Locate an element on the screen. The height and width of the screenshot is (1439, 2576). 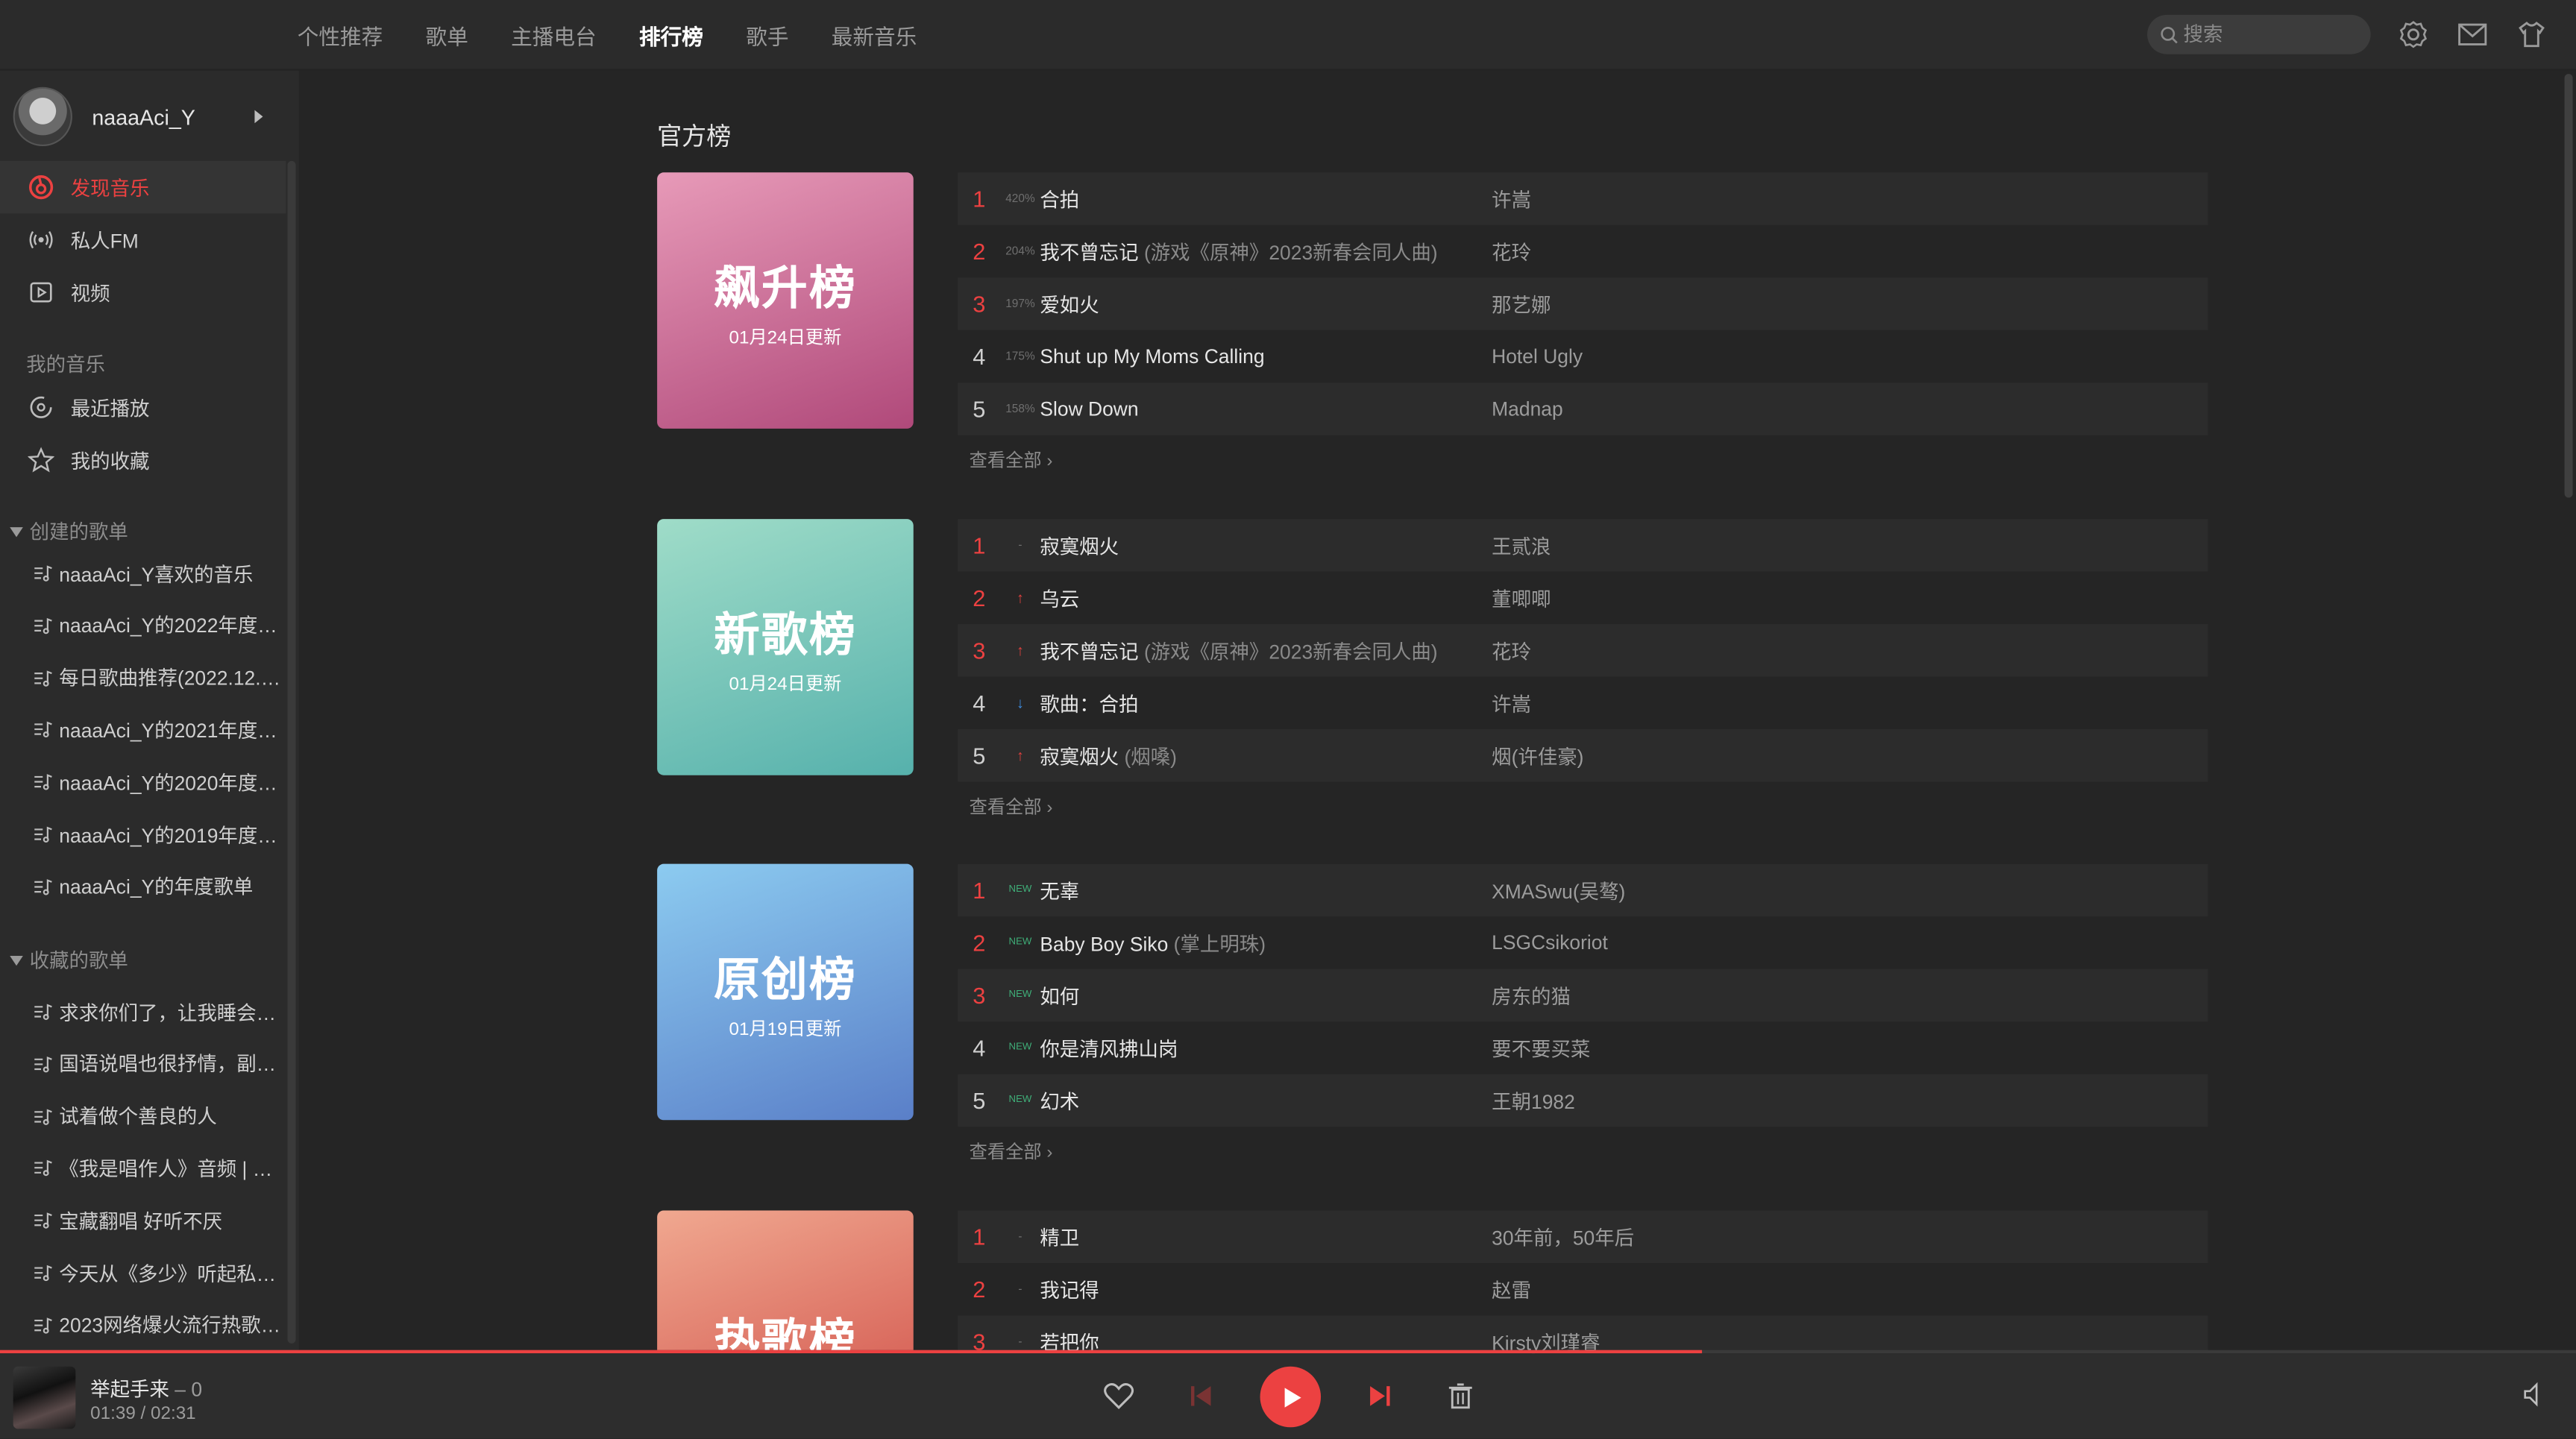
sidebar-item-discover: 发现音乐 is located at coordinates (143, 187).